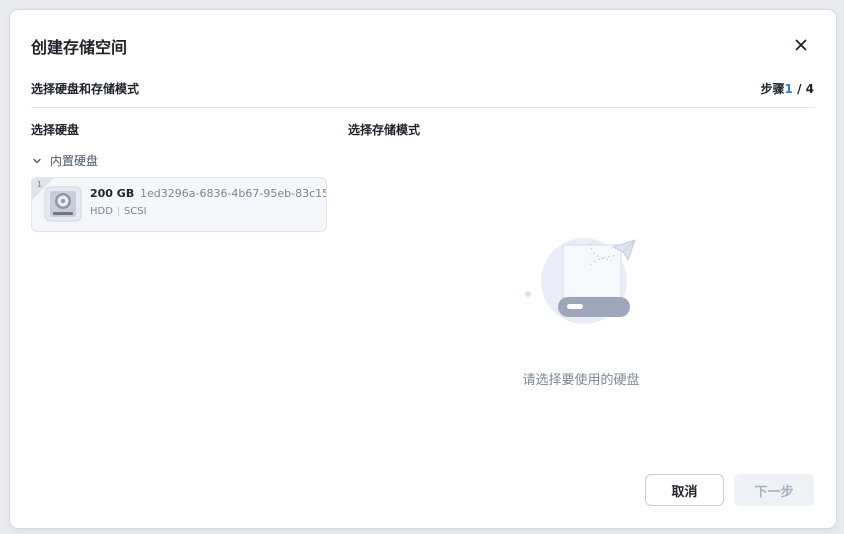  I want to click on close-icon, so click(801, 45).